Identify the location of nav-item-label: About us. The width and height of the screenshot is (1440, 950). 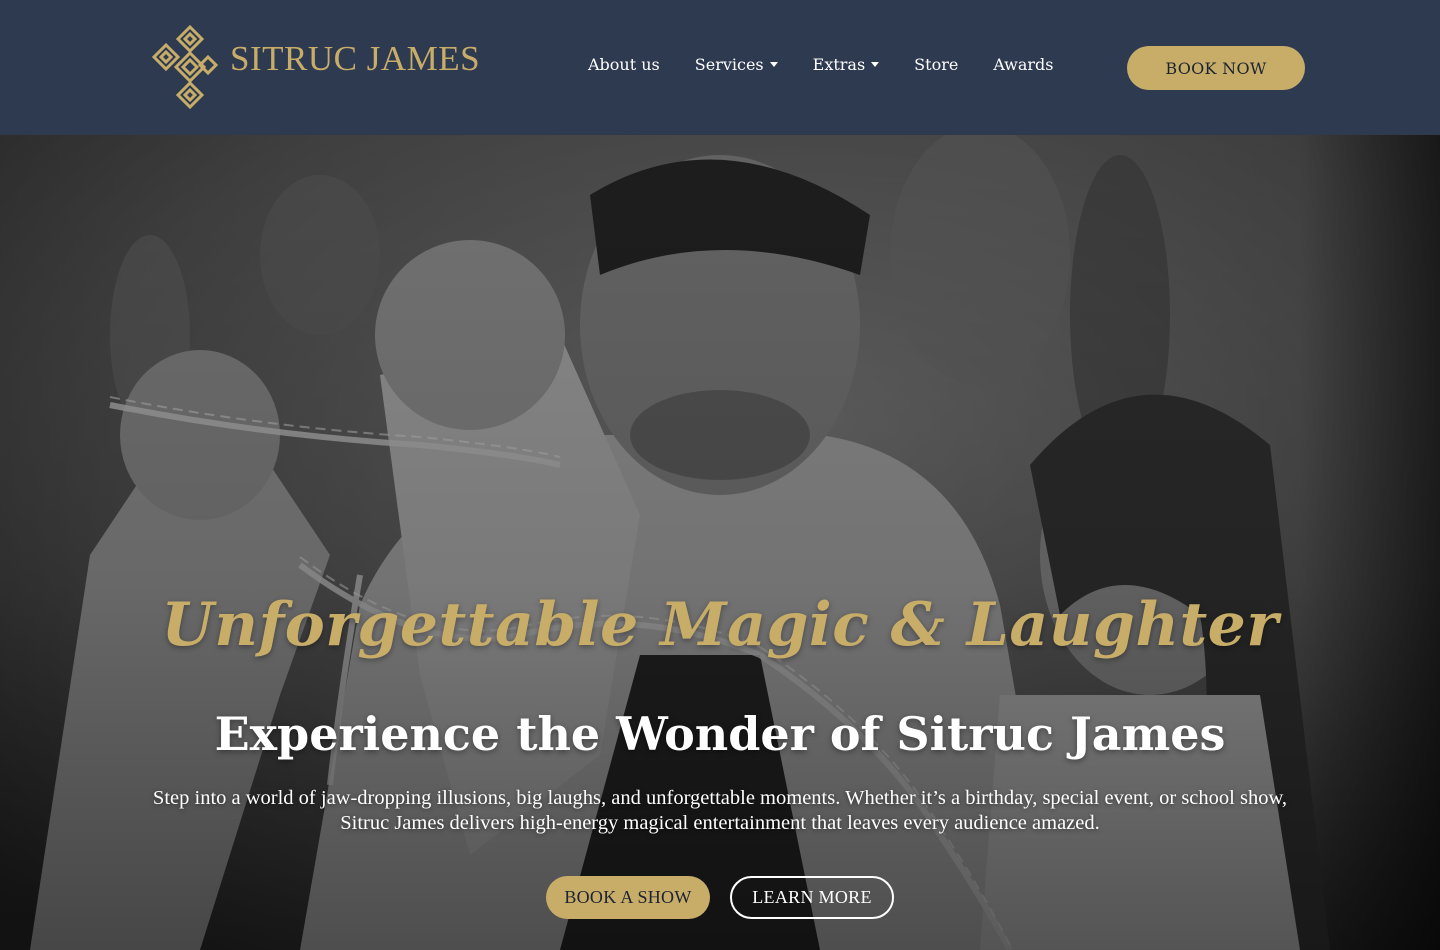
(624, 64).